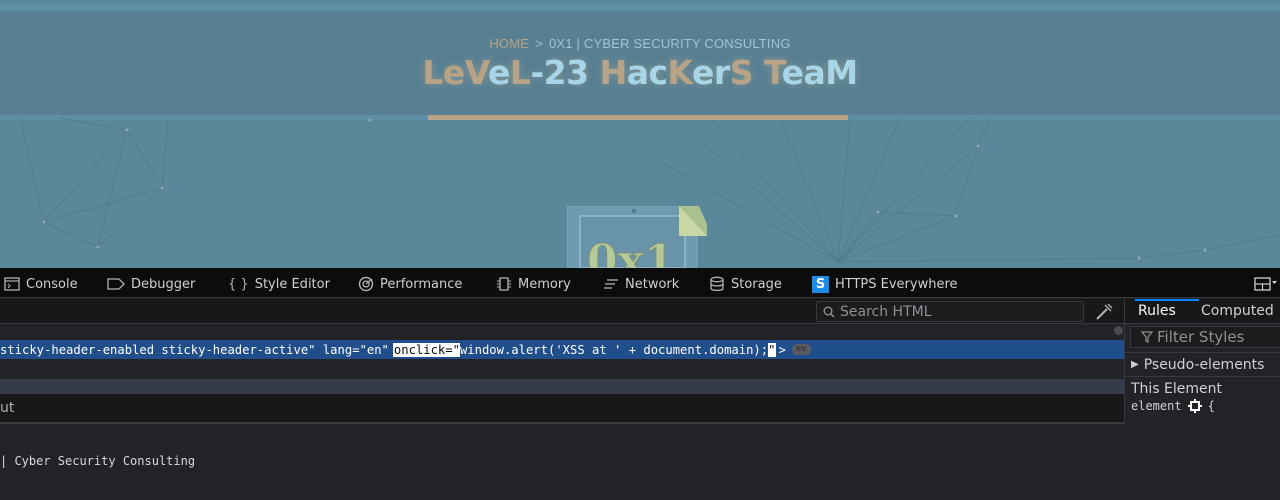  I want to click on tab-console-label: Console, so click(52, 284).